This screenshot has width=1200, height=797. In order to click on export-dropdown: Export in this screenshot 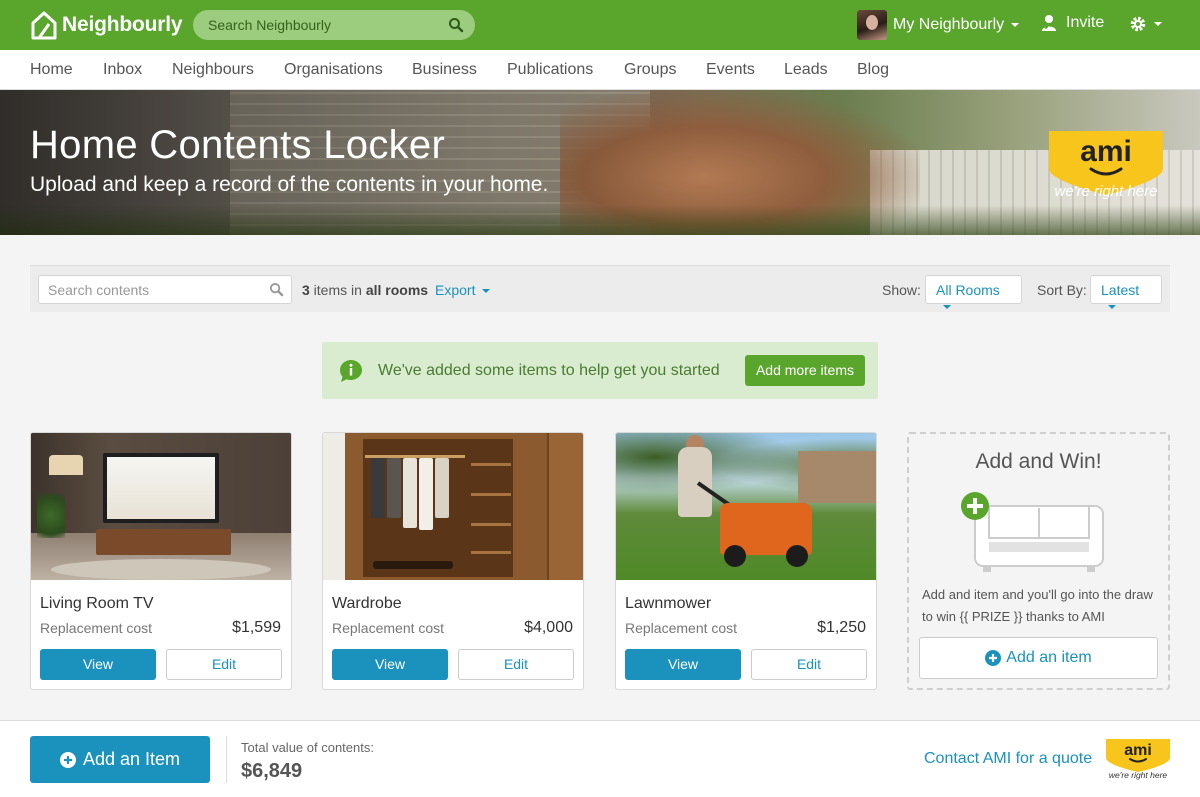, I will do `click(463, 290)`.